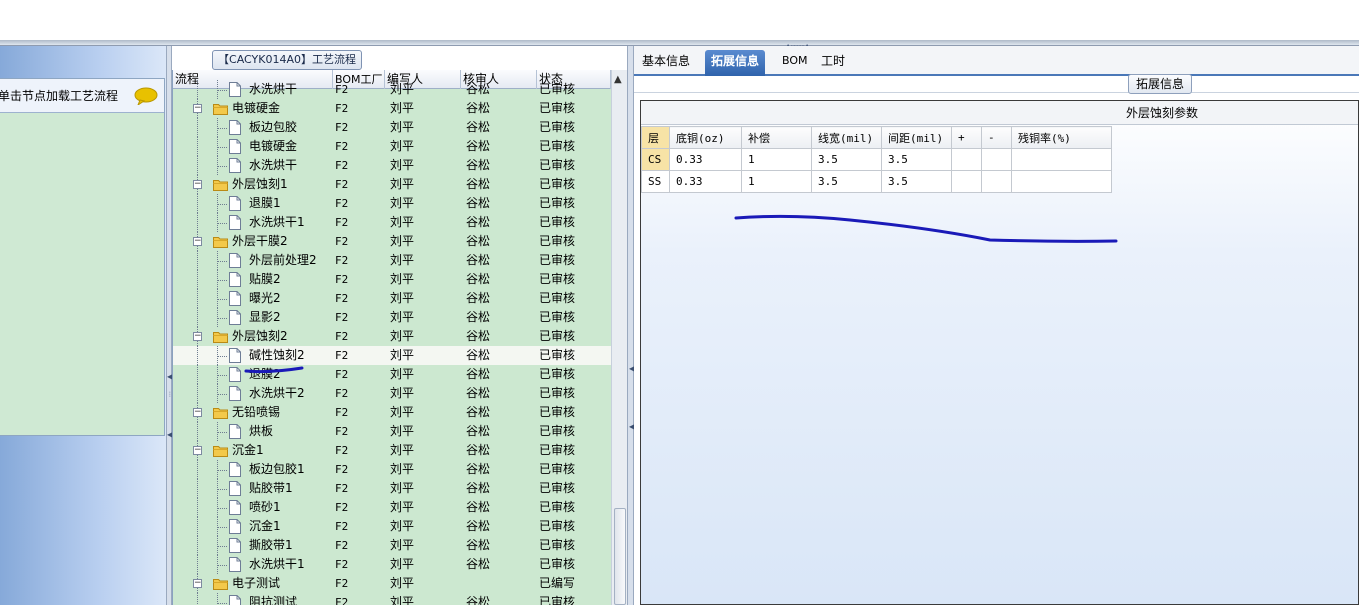 The height and width of the screenshot is (605, 1359). What do you see at coordinates (631, 325) in the screenshot?
I see `middle-splitter: ◀ ◀` at bounding box center [631, 325].